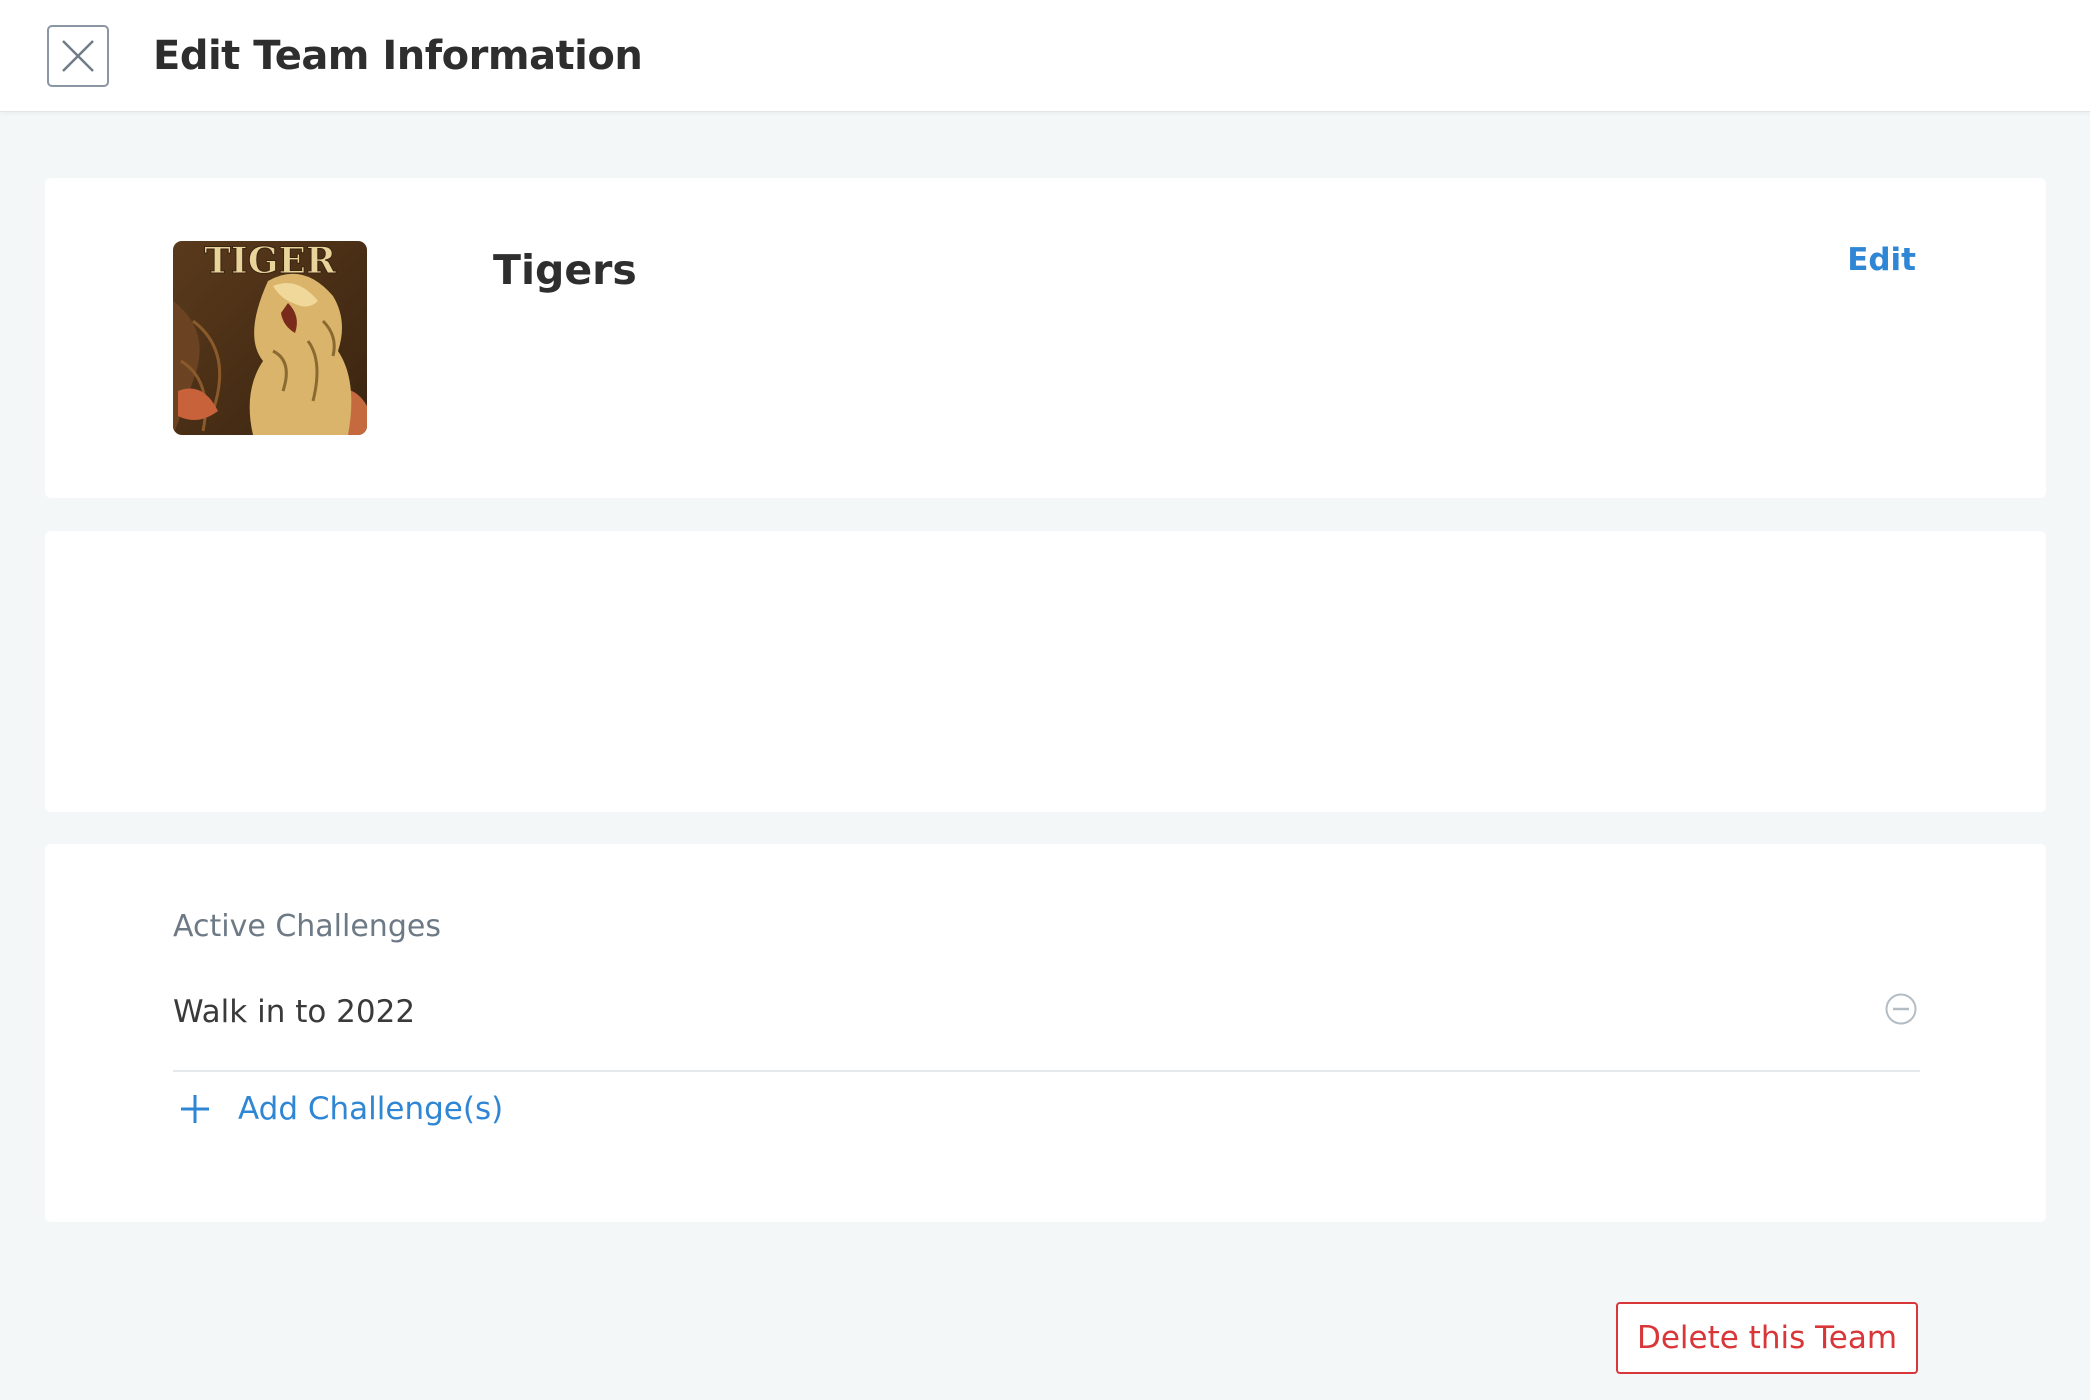 The width and height of the screenshot is (2090, 1400). I want to click on header-bar: Edit Team Information, so click(1045, 56).